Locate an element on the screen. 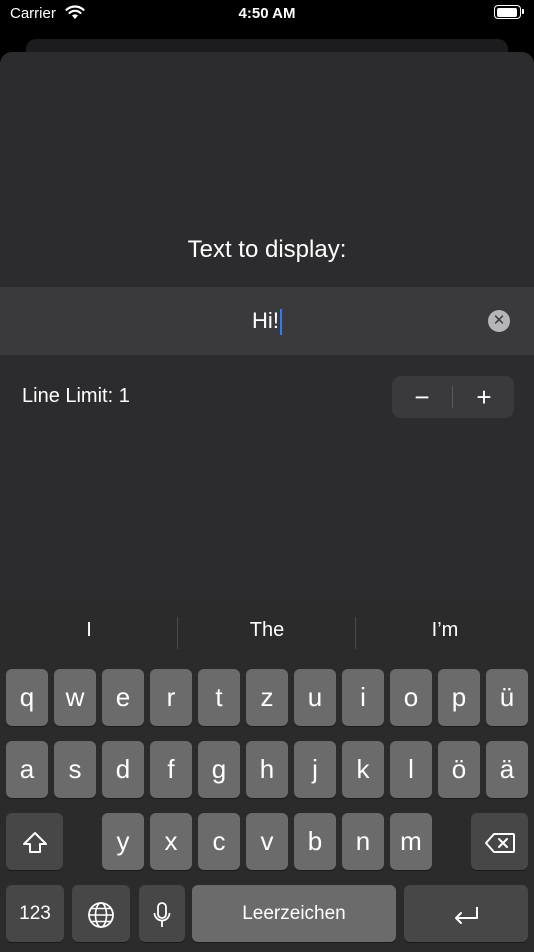  key-d: d is located at coordinates (123, 769).